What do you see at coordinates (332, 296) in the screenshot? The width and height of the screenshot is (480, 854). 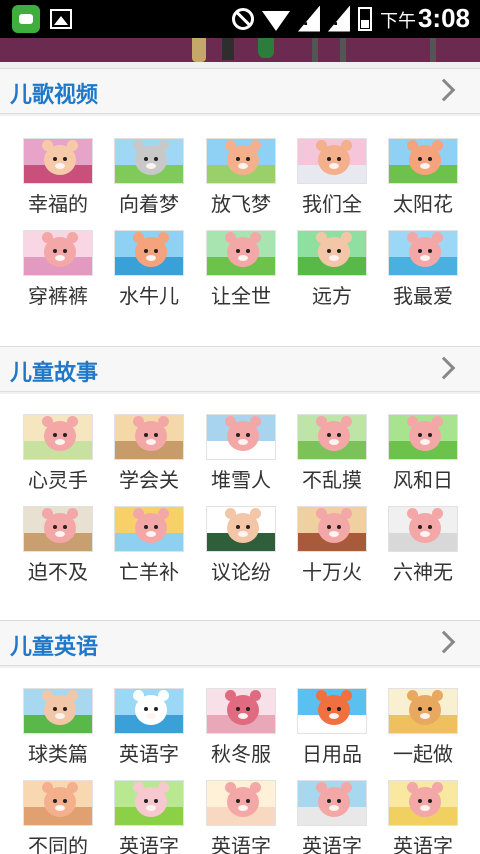 I see `video-title: 远方` at bounding box center [332, 296].